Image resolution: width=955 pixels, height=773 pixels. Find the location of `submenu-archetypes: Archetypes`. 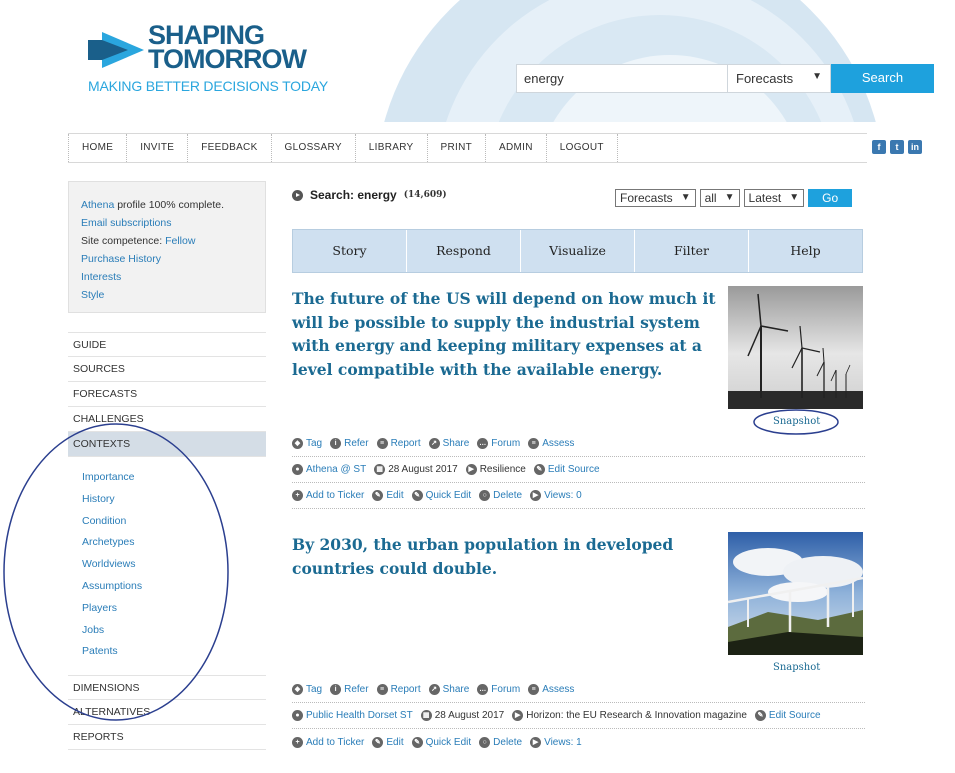

submenu-archetypes: Archetypes is located at coordinates (174, 543).